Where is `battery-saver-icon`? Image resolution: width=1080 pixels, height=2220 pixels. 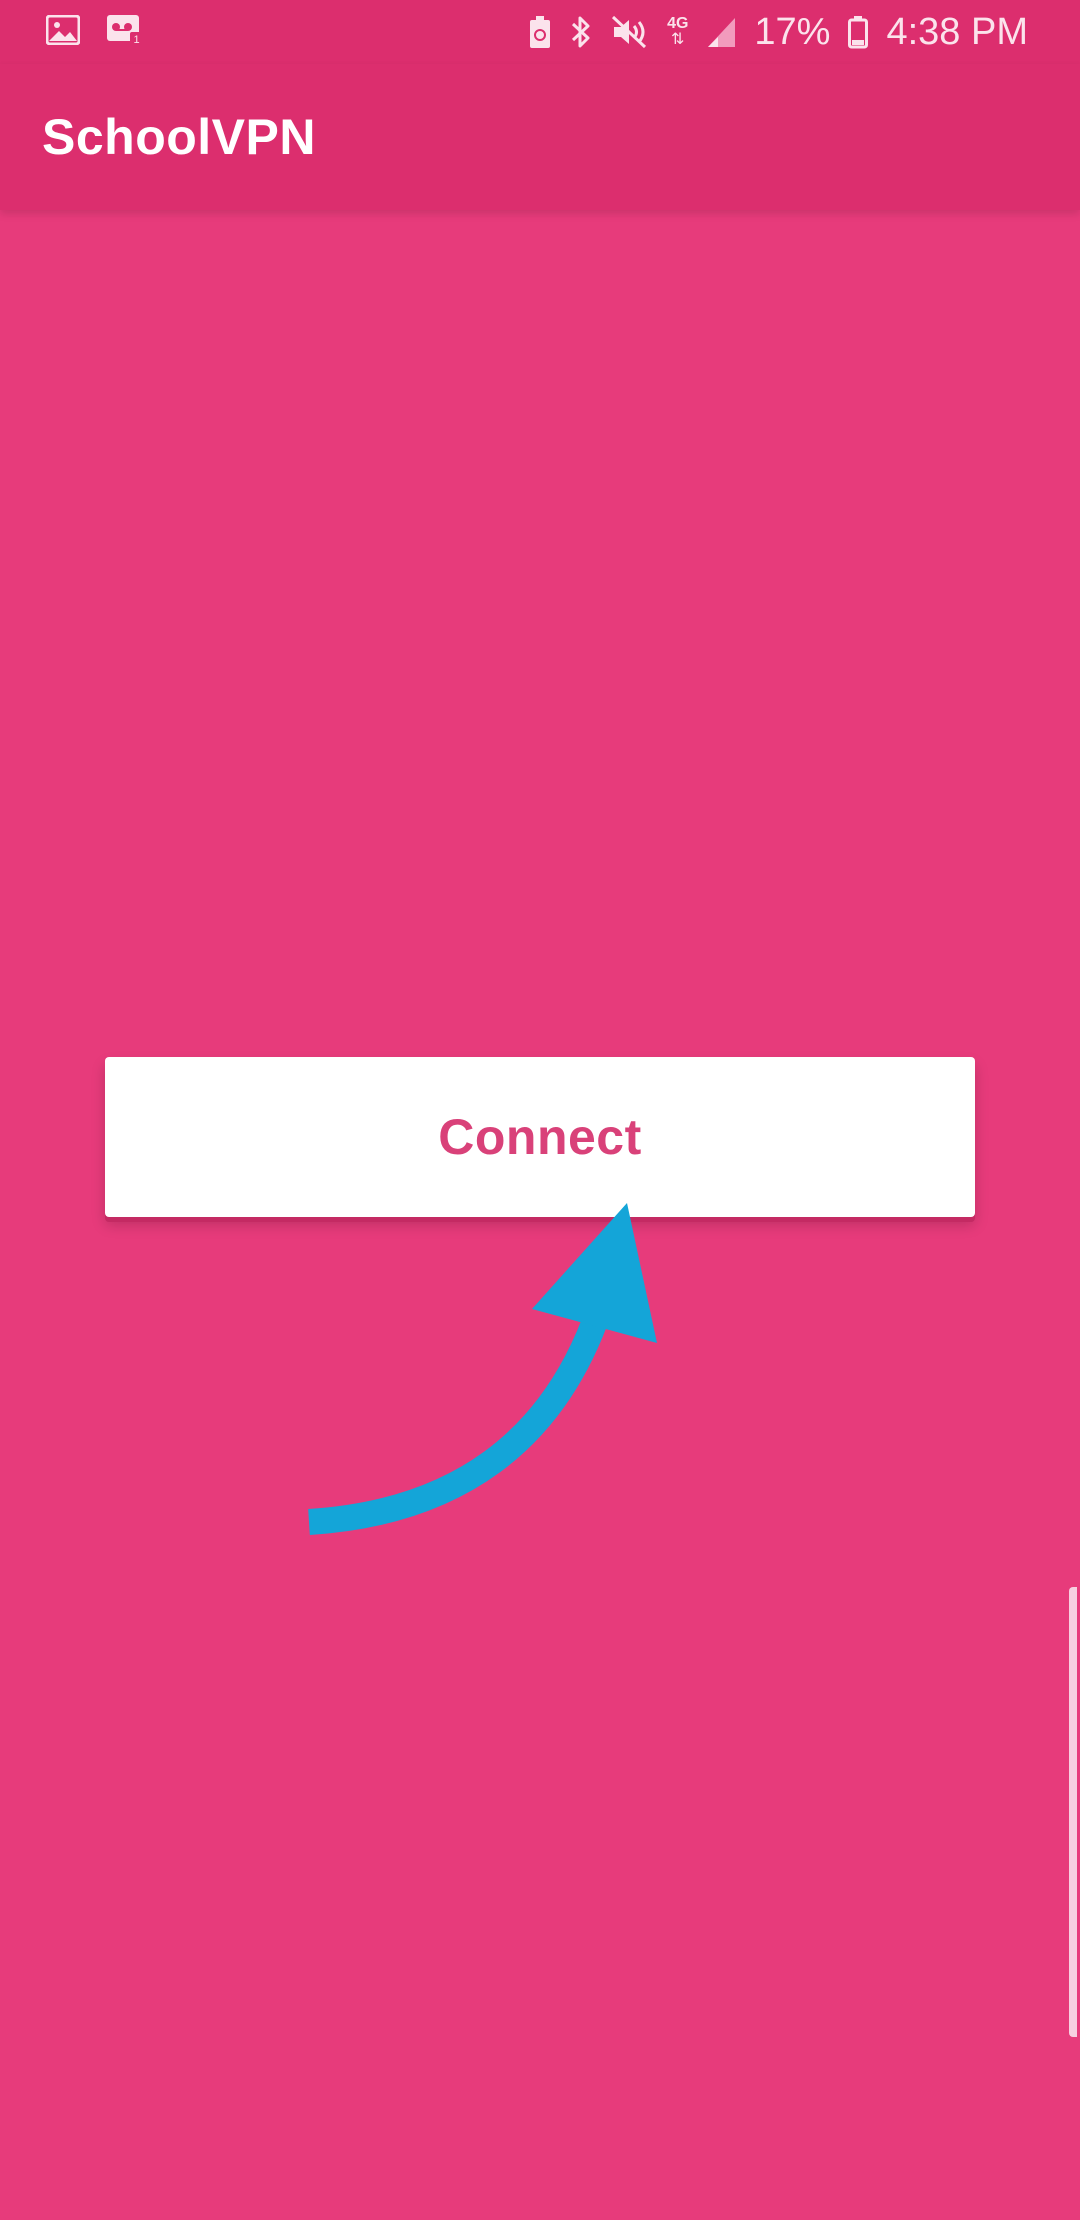 battery-saver-icon is located at coordinates (540, 32).